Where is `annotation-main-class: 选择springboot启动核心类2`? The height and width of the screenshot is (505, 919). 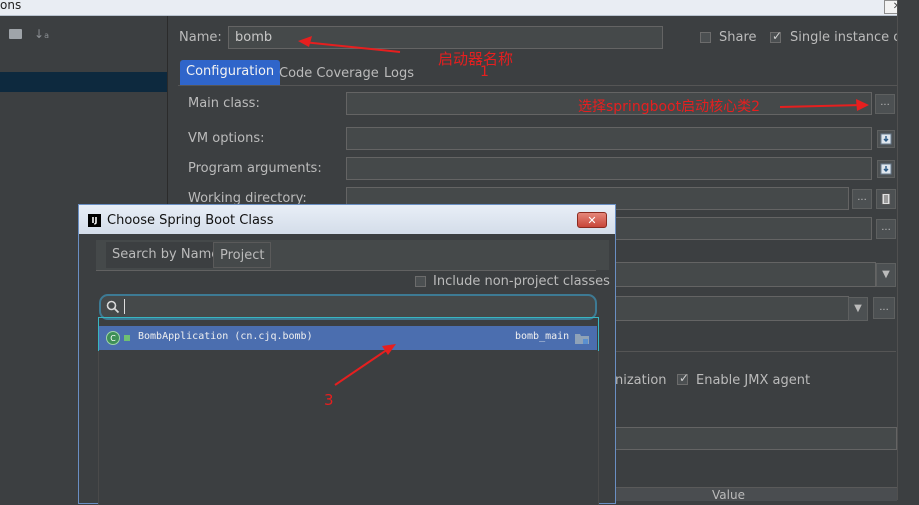
annotation-main-class: 选择springboot启动核心类2 is located at coordinates (669, 107).